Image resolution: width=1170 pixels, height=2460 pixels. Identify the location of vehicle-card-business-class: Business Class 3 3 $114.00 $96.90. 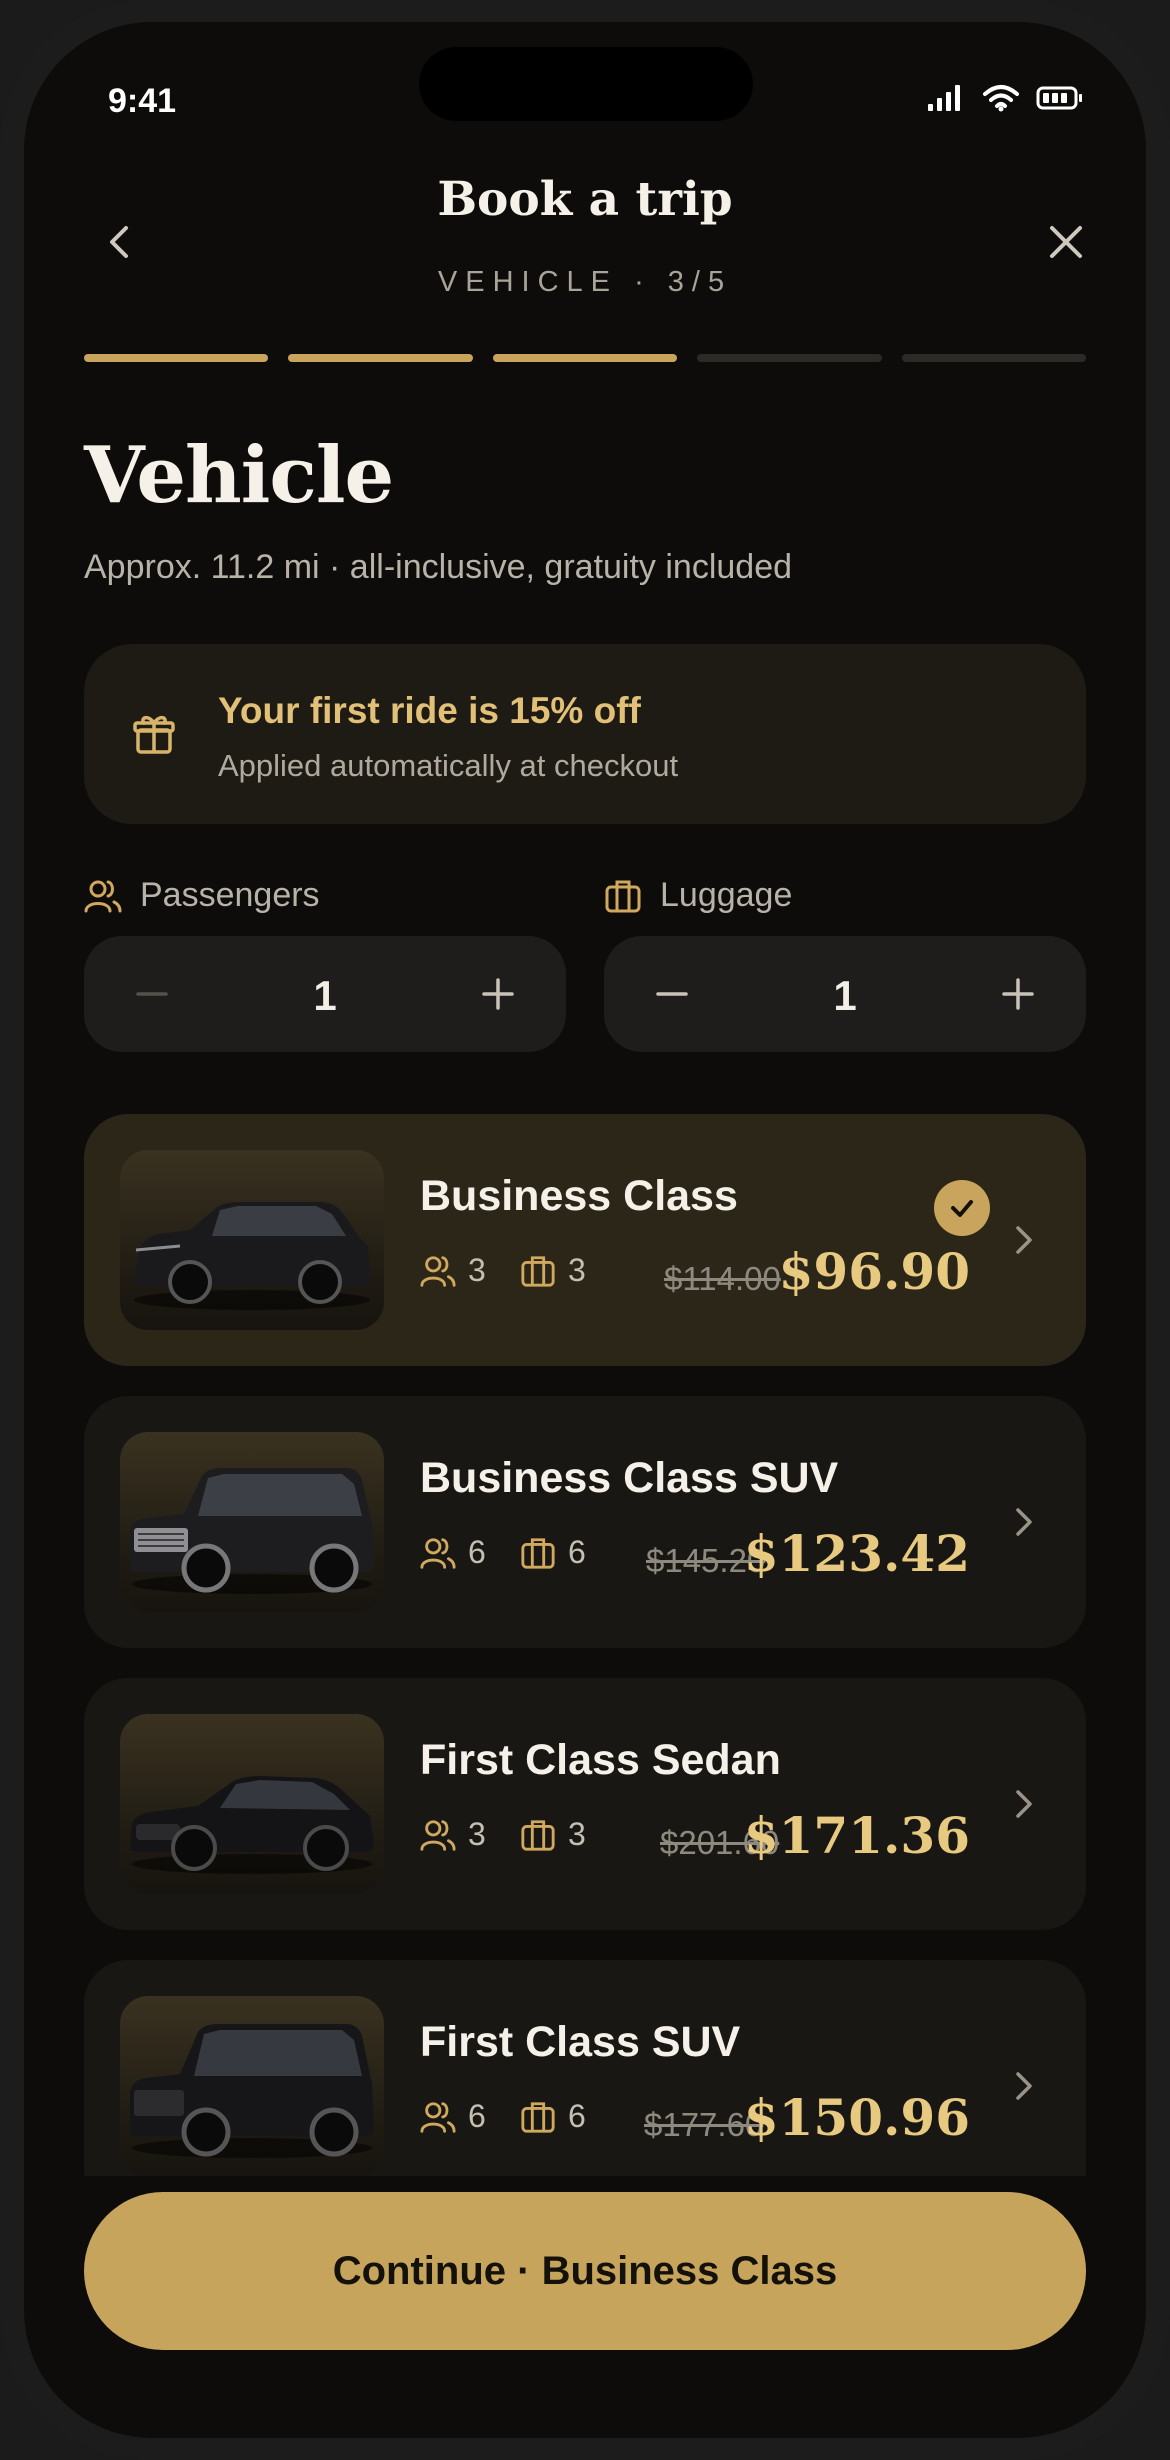
(585, 1240).